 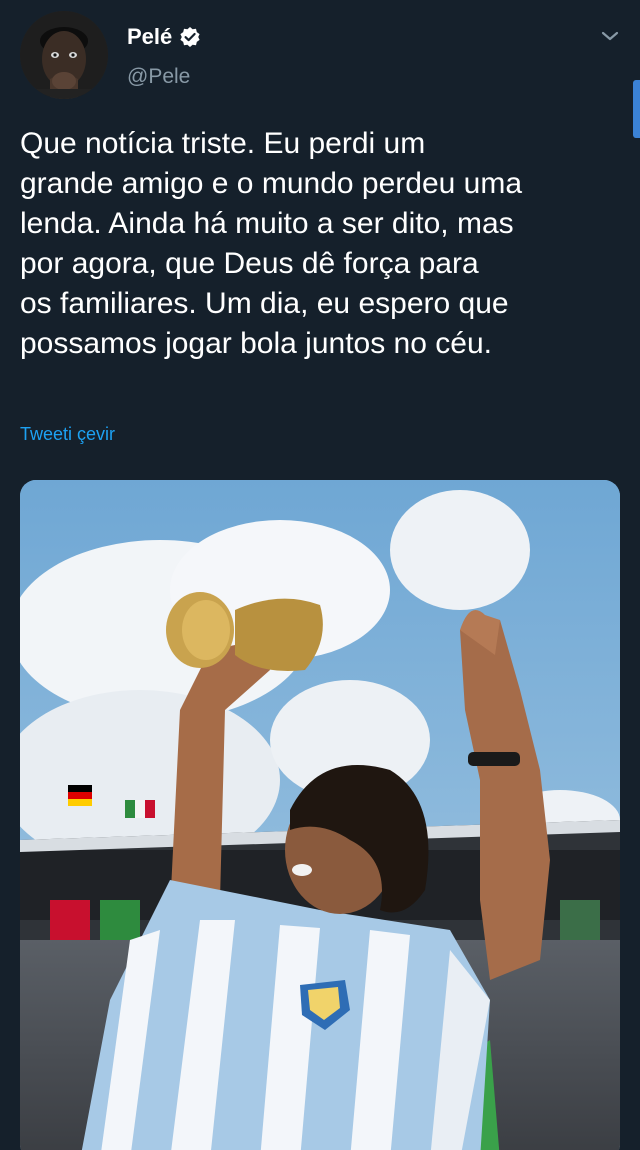 What do you see at coordinates (636, 109) in the screenshot?
I see `scroll-indicator` at bounding box center [636, 109].